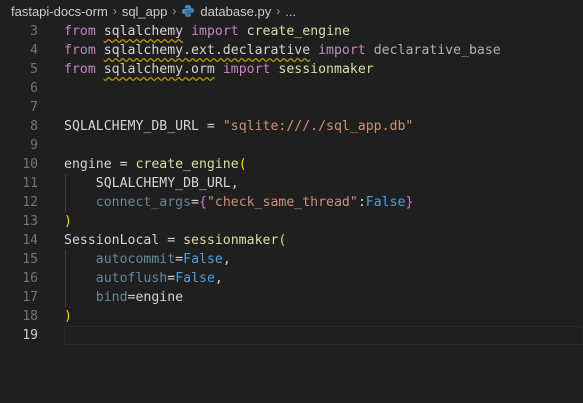 This screenshot has height=403, width=583. Describe the element at coordinates (30, 278) in the screenshot. I see `line-number: 16` at that location.